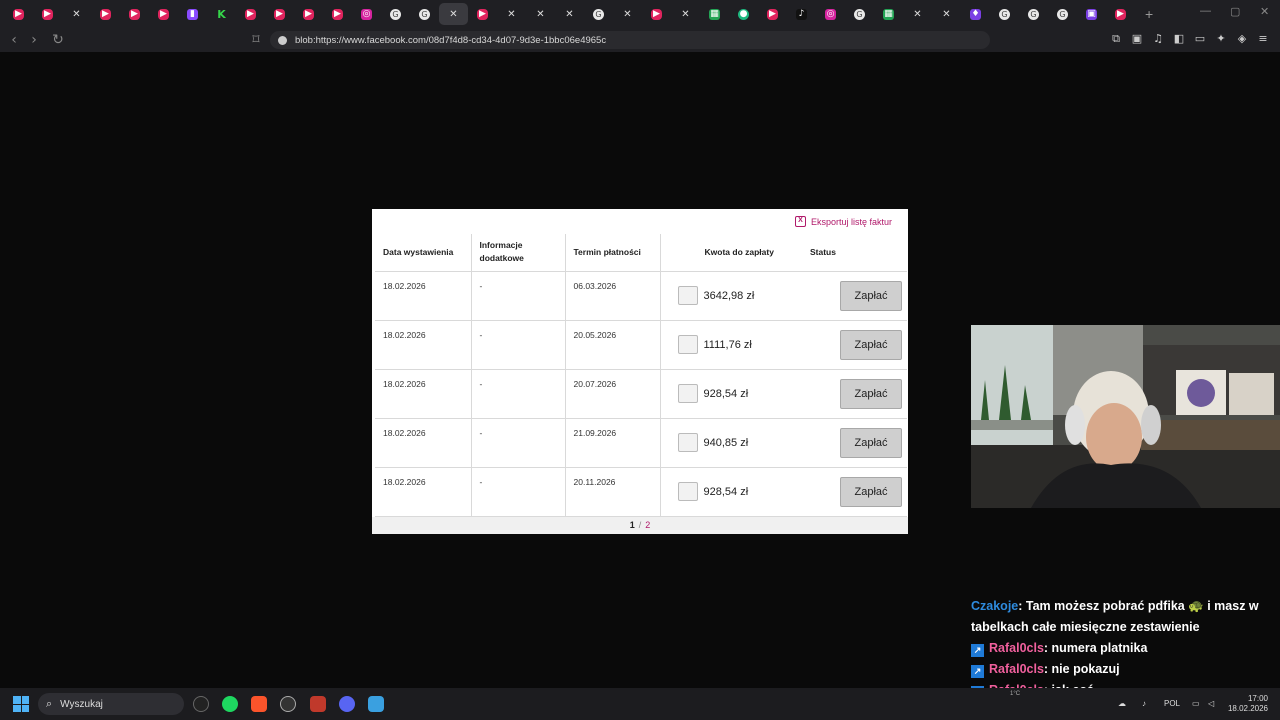  I want to click on discord-icon, so click(347, 704).